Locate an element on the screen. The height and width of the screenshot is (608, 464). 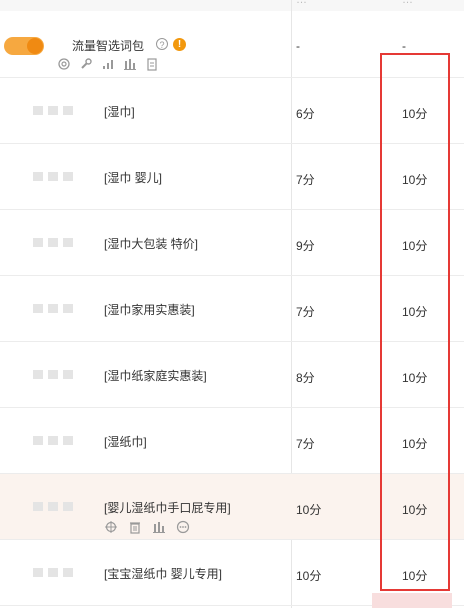
keyword-row: [湿巾大包装 特价] 9分 10分 is located at coordinates (232, 243).